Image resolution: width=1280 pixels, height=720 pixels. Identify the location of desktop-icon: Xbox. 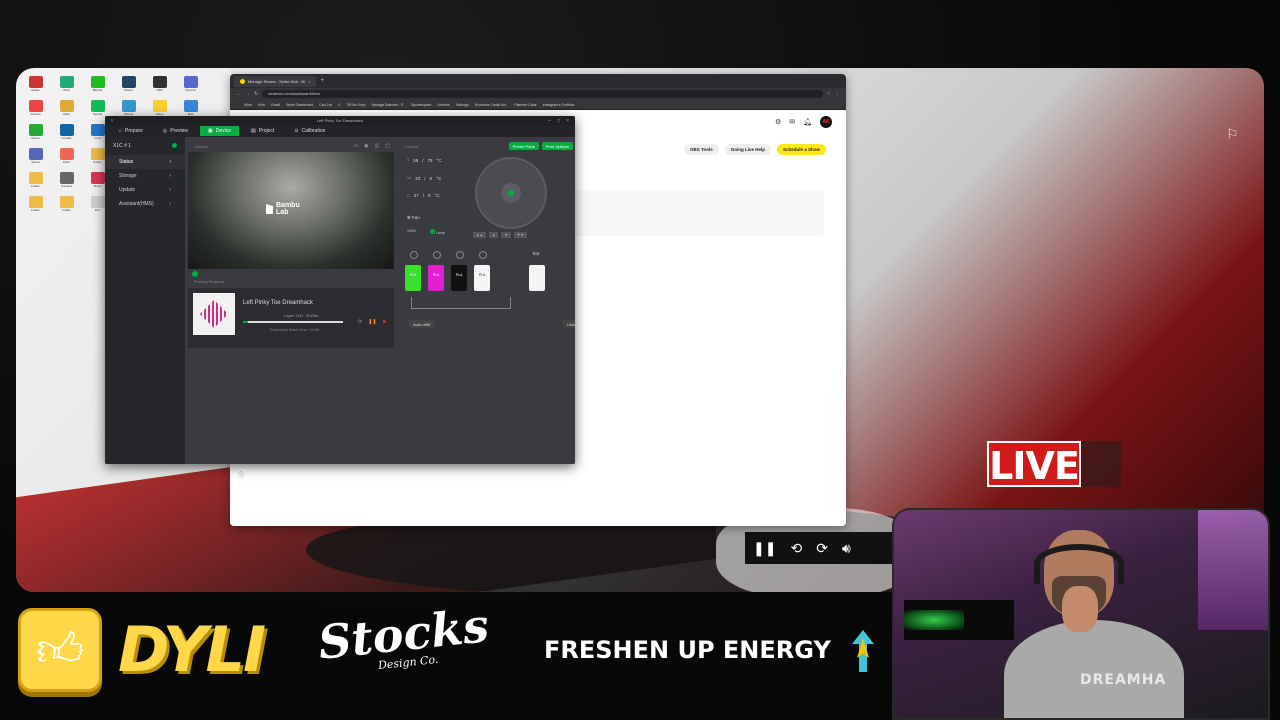
(66, 87).